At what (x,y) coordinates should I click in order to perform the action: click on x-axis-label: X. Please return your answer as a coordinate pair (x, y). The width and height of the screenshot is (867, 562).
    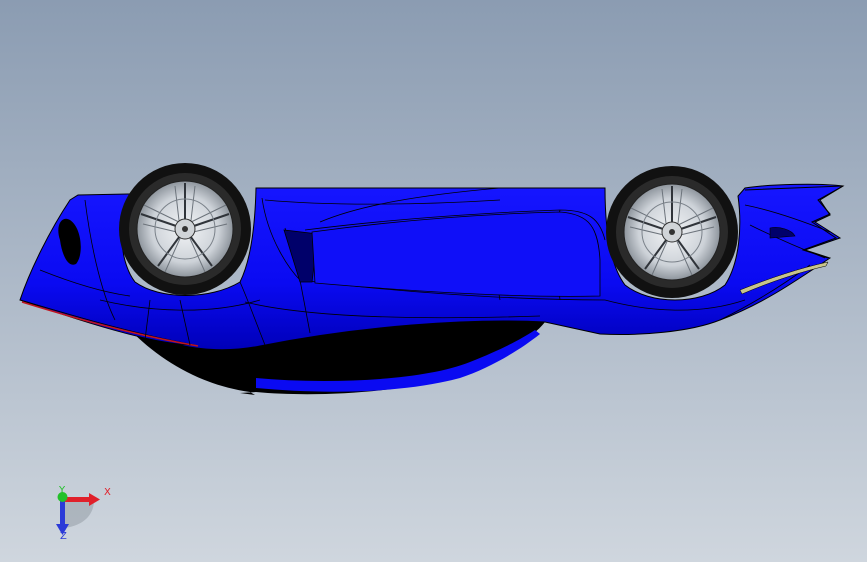
    Looking at the image, I should click on (107, 492).